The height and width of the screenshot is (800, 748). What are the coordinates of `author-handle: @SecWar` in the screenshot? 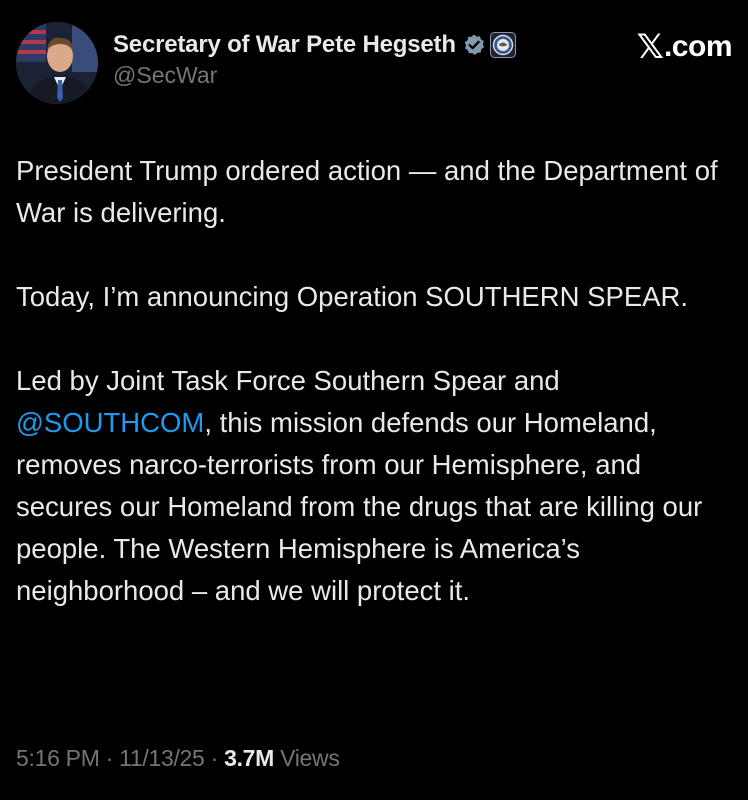 It's located at (314, 75).